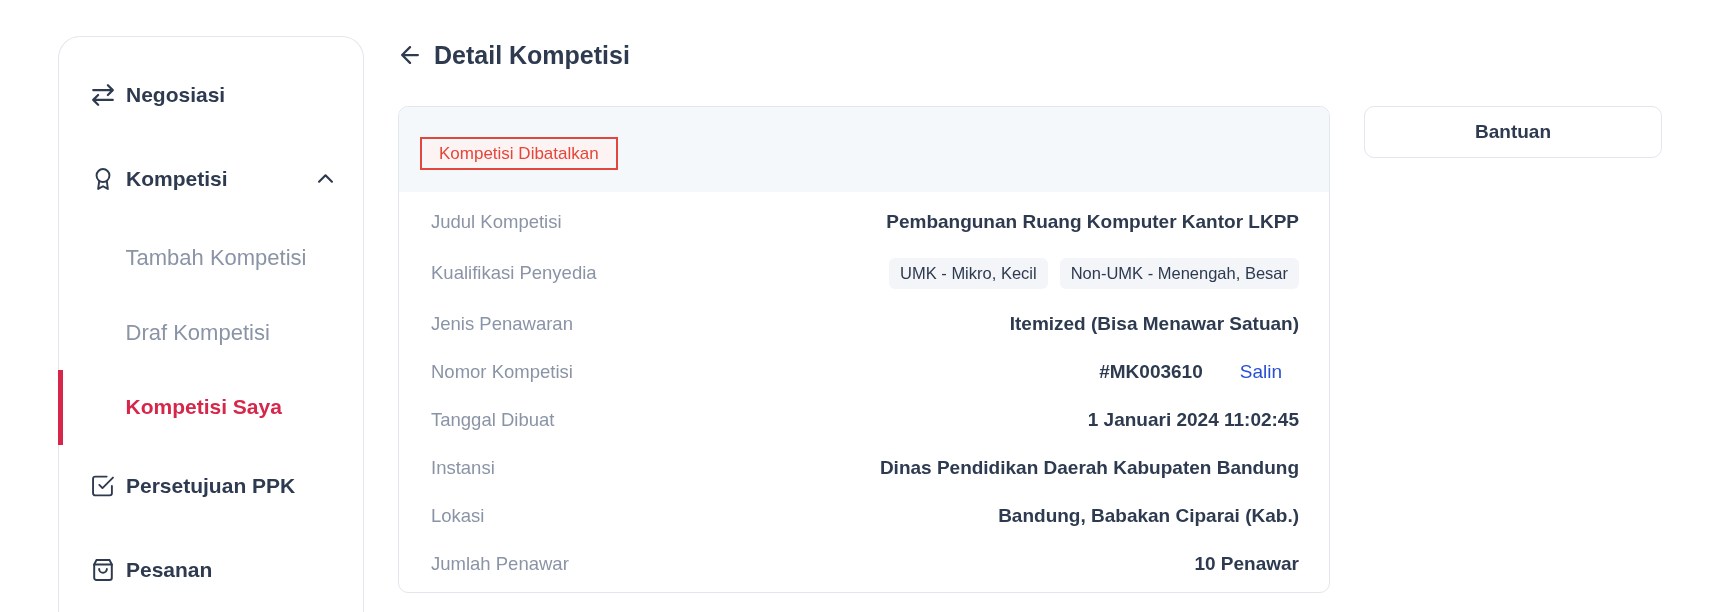 Image resolution: width=1715 pixels, height=612 pixels. Describe the element at coordinates (519, 153) in the screenshot. I see `status-badge: Kompetisi Dibatalkan` at that location.